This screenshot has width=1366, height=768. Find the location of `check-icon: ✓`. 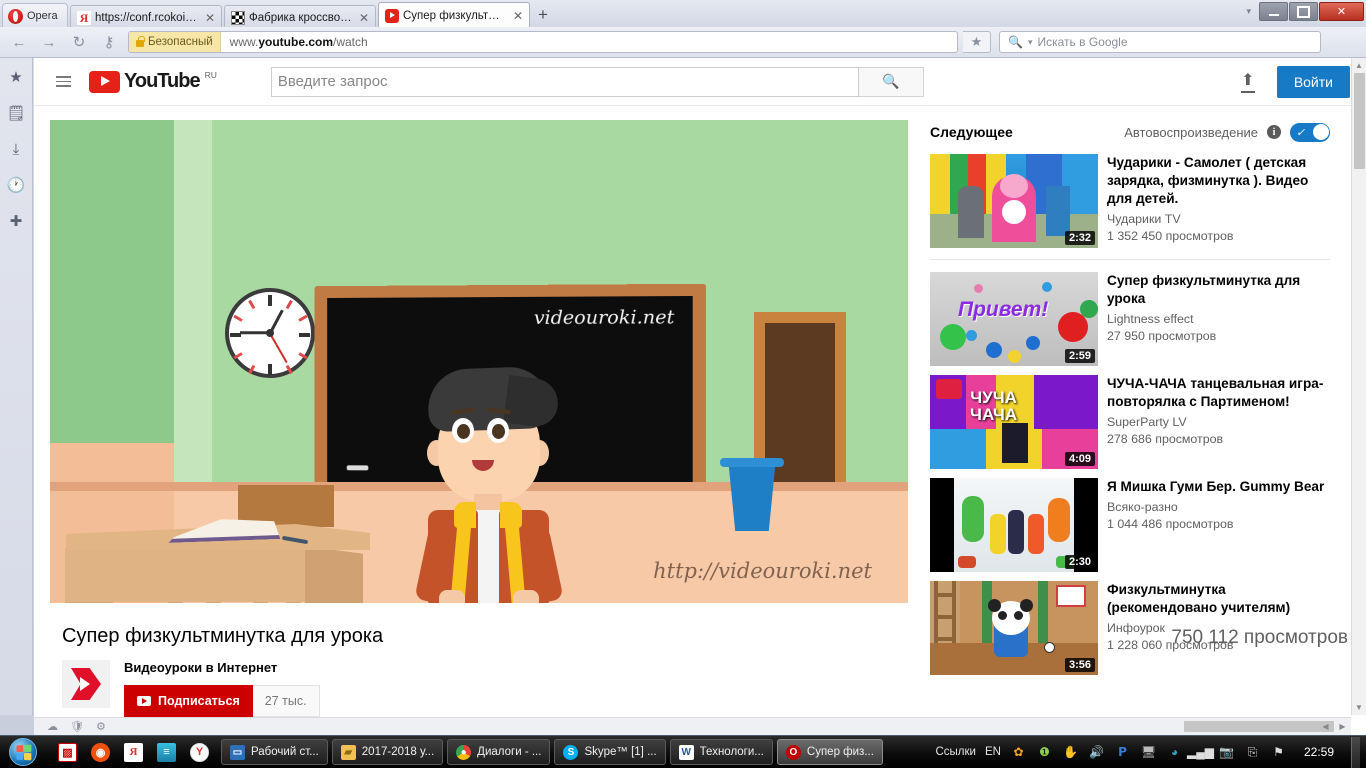

check-icon: ✓ is located at coordinates (1301, 132).